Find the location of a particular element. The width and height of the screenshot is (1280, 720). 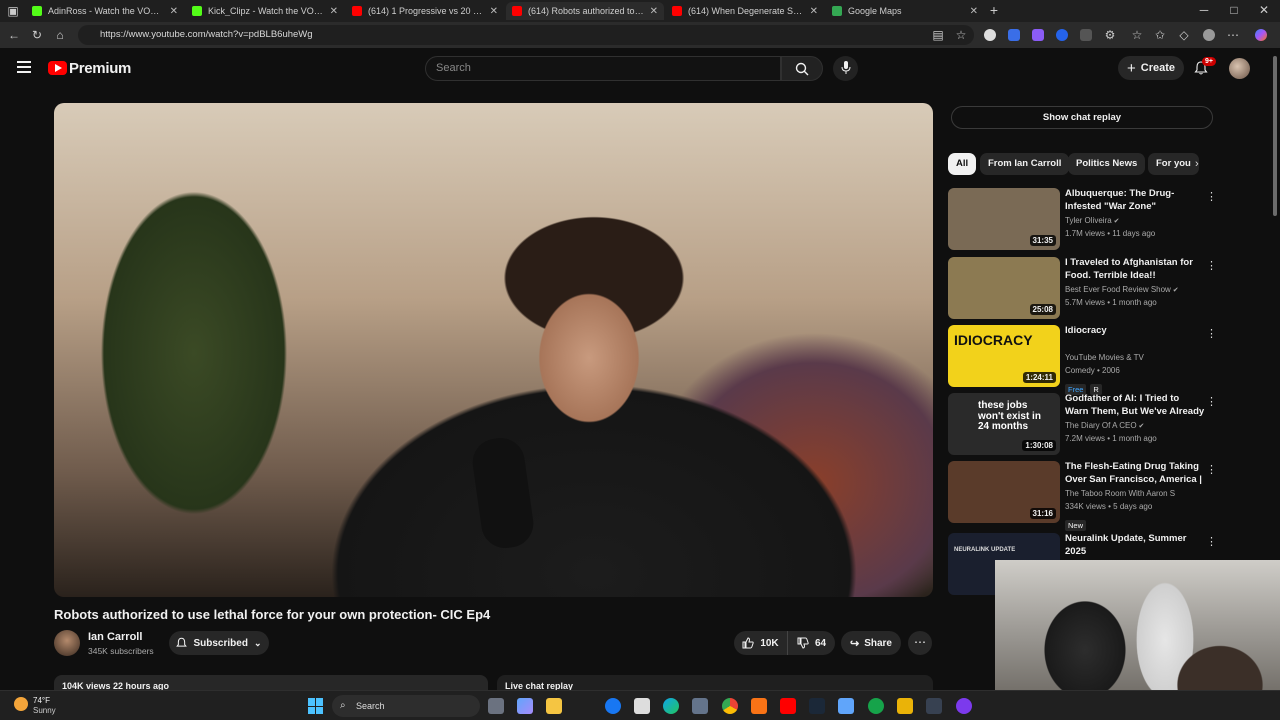

weather-sun-icon is located at coordinates (21, 704).